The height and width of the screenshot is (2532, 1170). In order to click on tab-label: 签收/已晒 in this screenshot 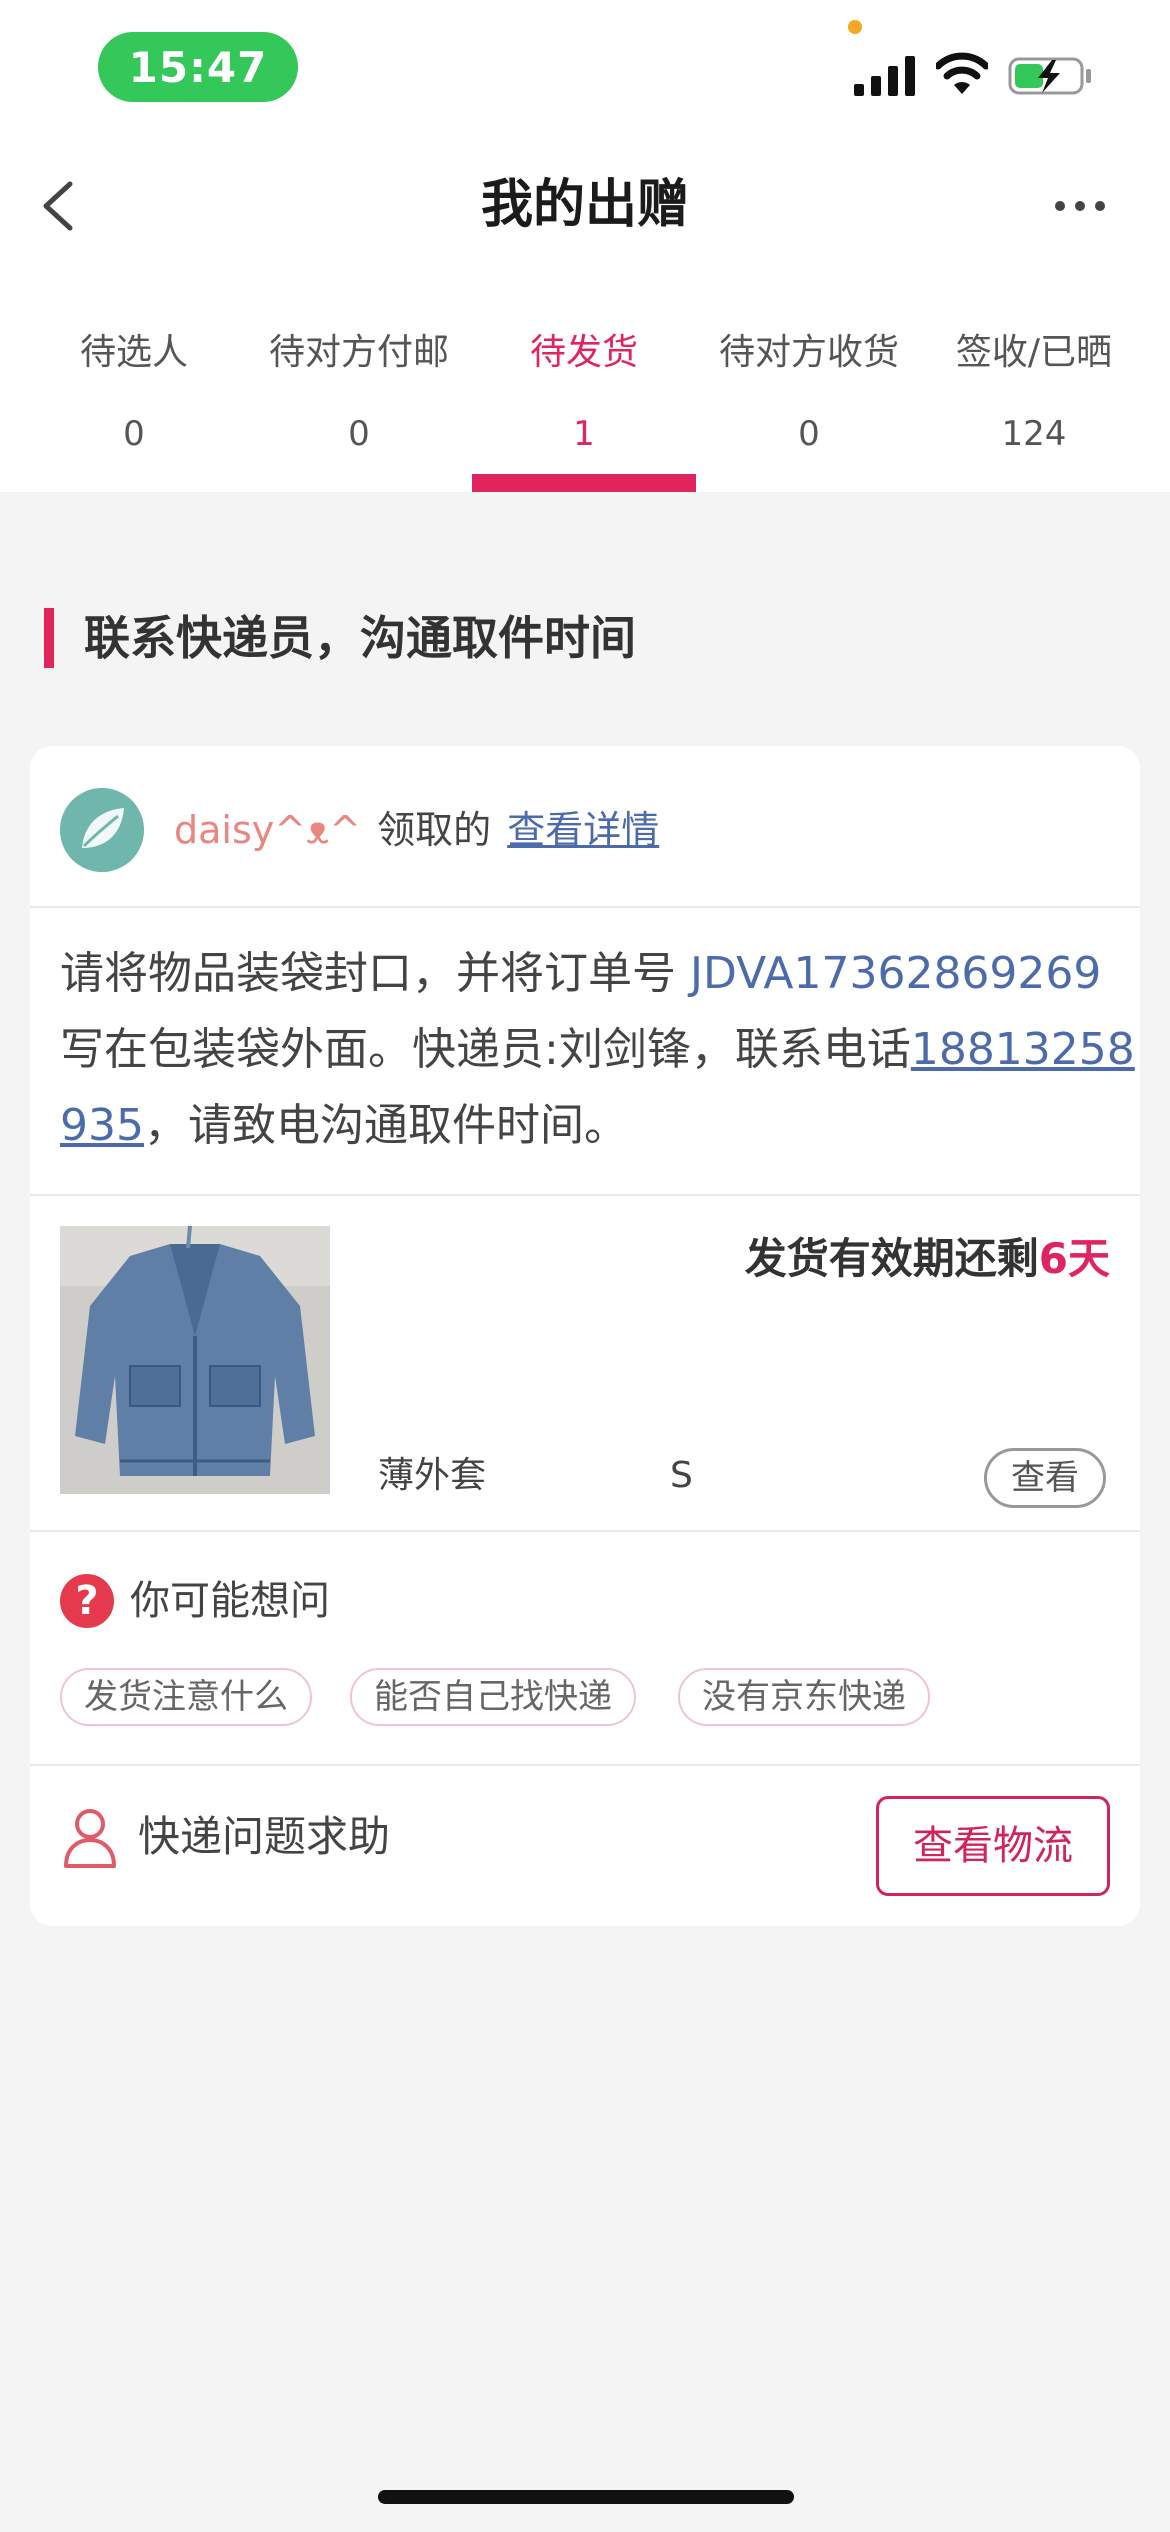, I will do `click(1034, 352)`.